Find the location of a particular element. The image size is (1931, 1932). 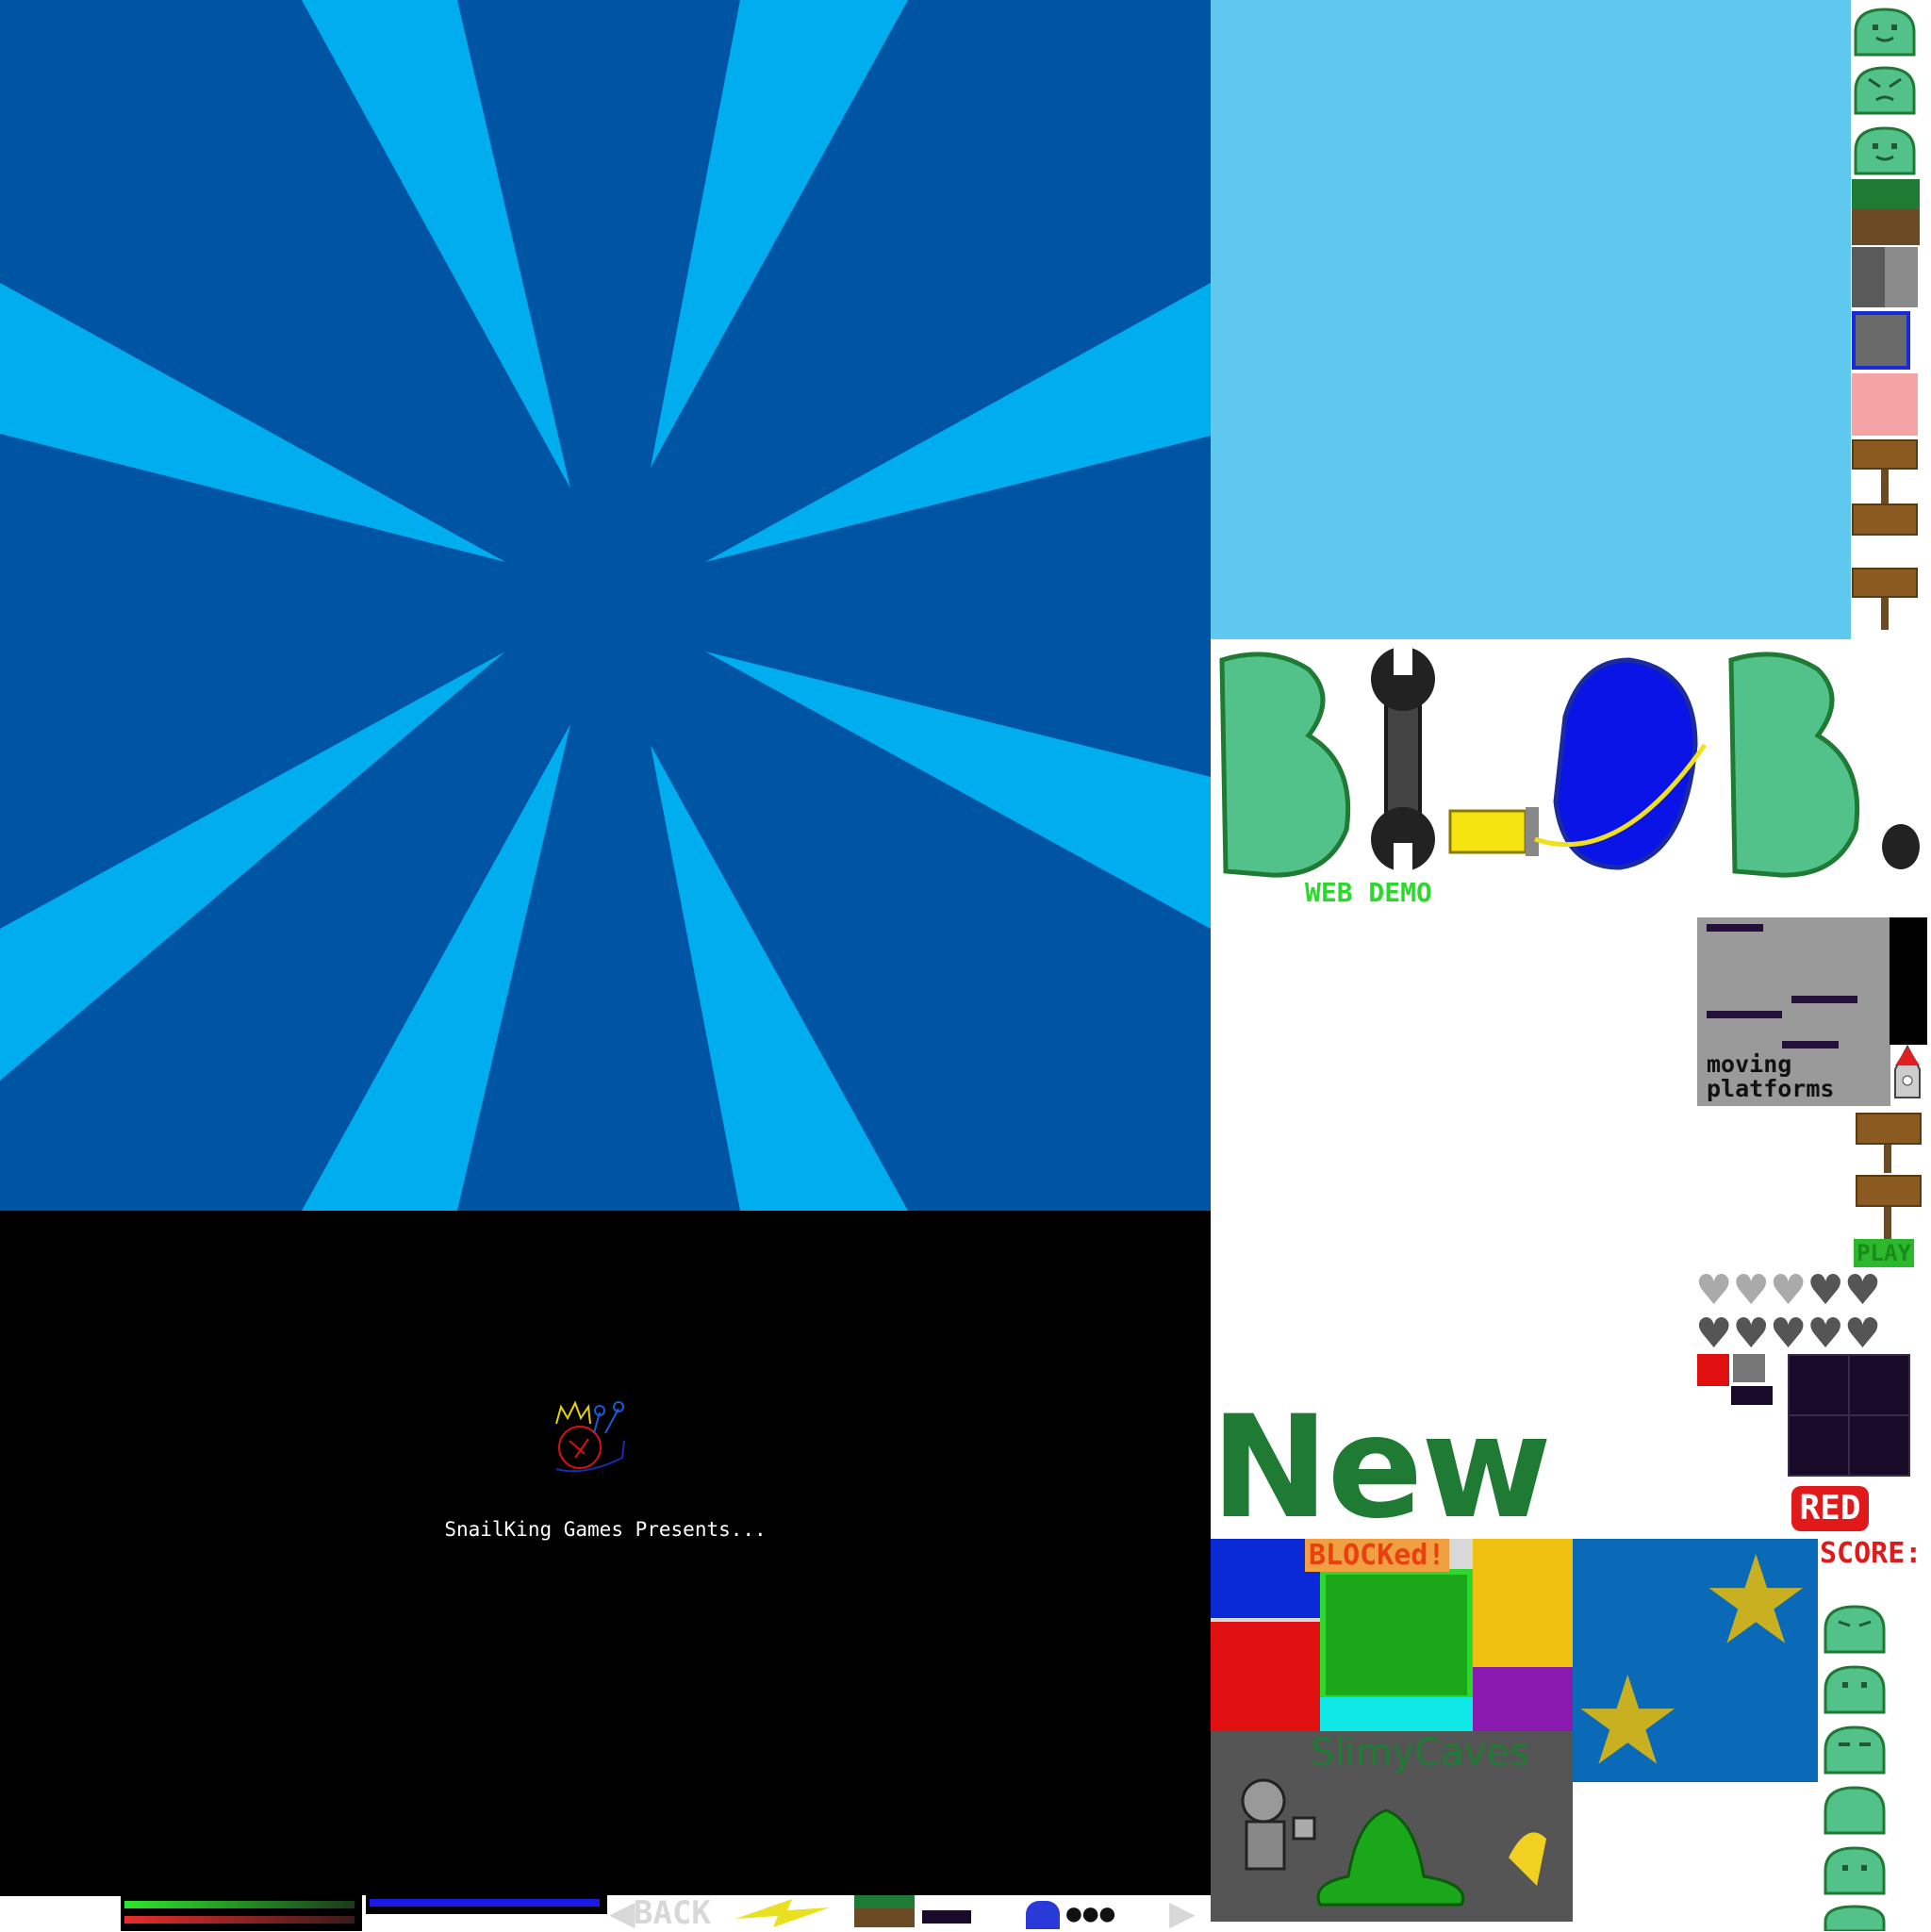

snail-king-logo-icon is located at coordinates (590, 1436).